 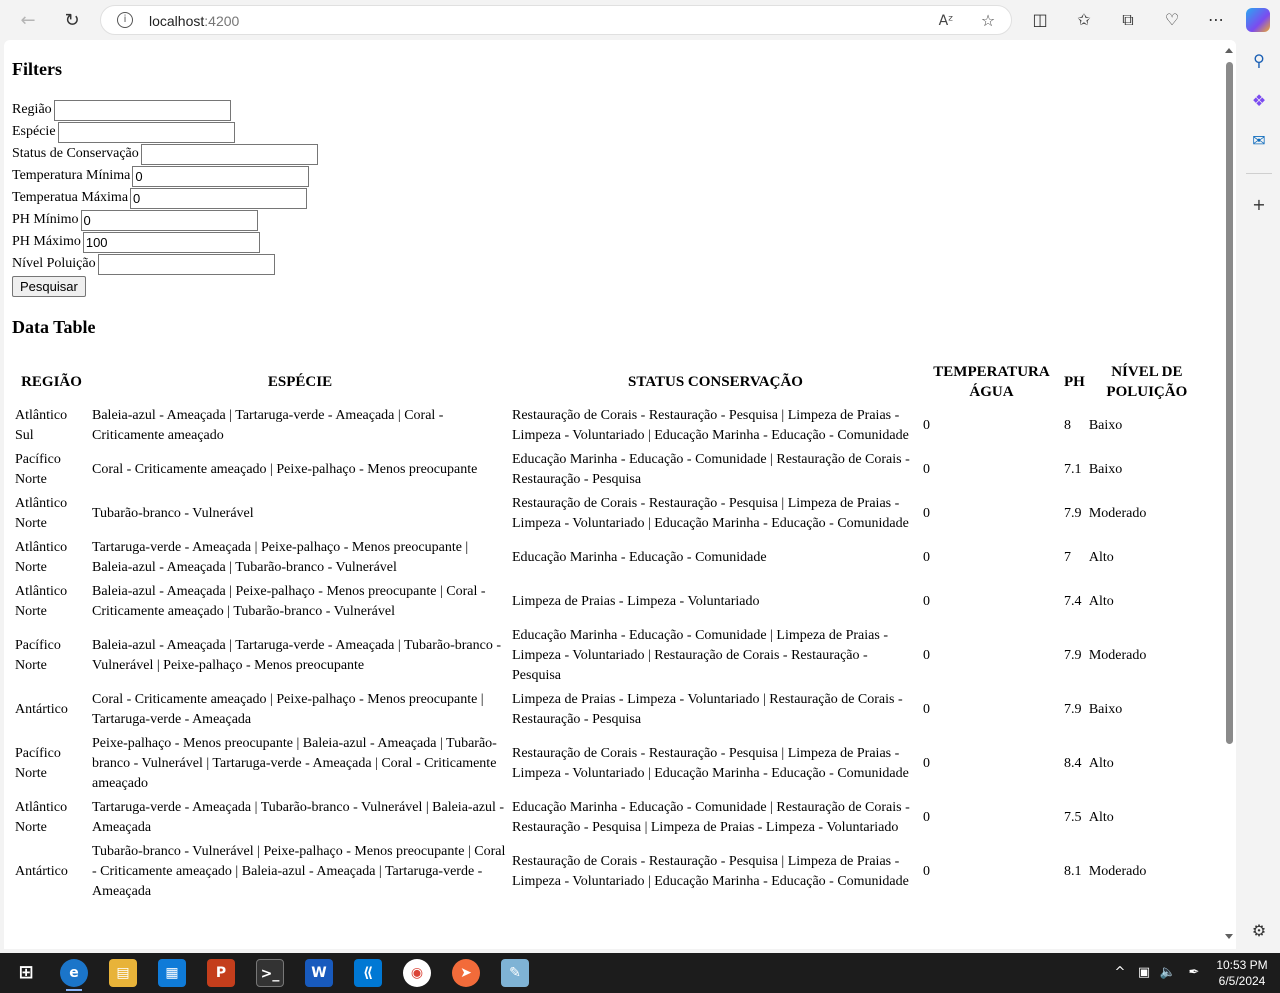 I want to click on filter-poluicao: Nível Poluição, so click(x=165, y=264).